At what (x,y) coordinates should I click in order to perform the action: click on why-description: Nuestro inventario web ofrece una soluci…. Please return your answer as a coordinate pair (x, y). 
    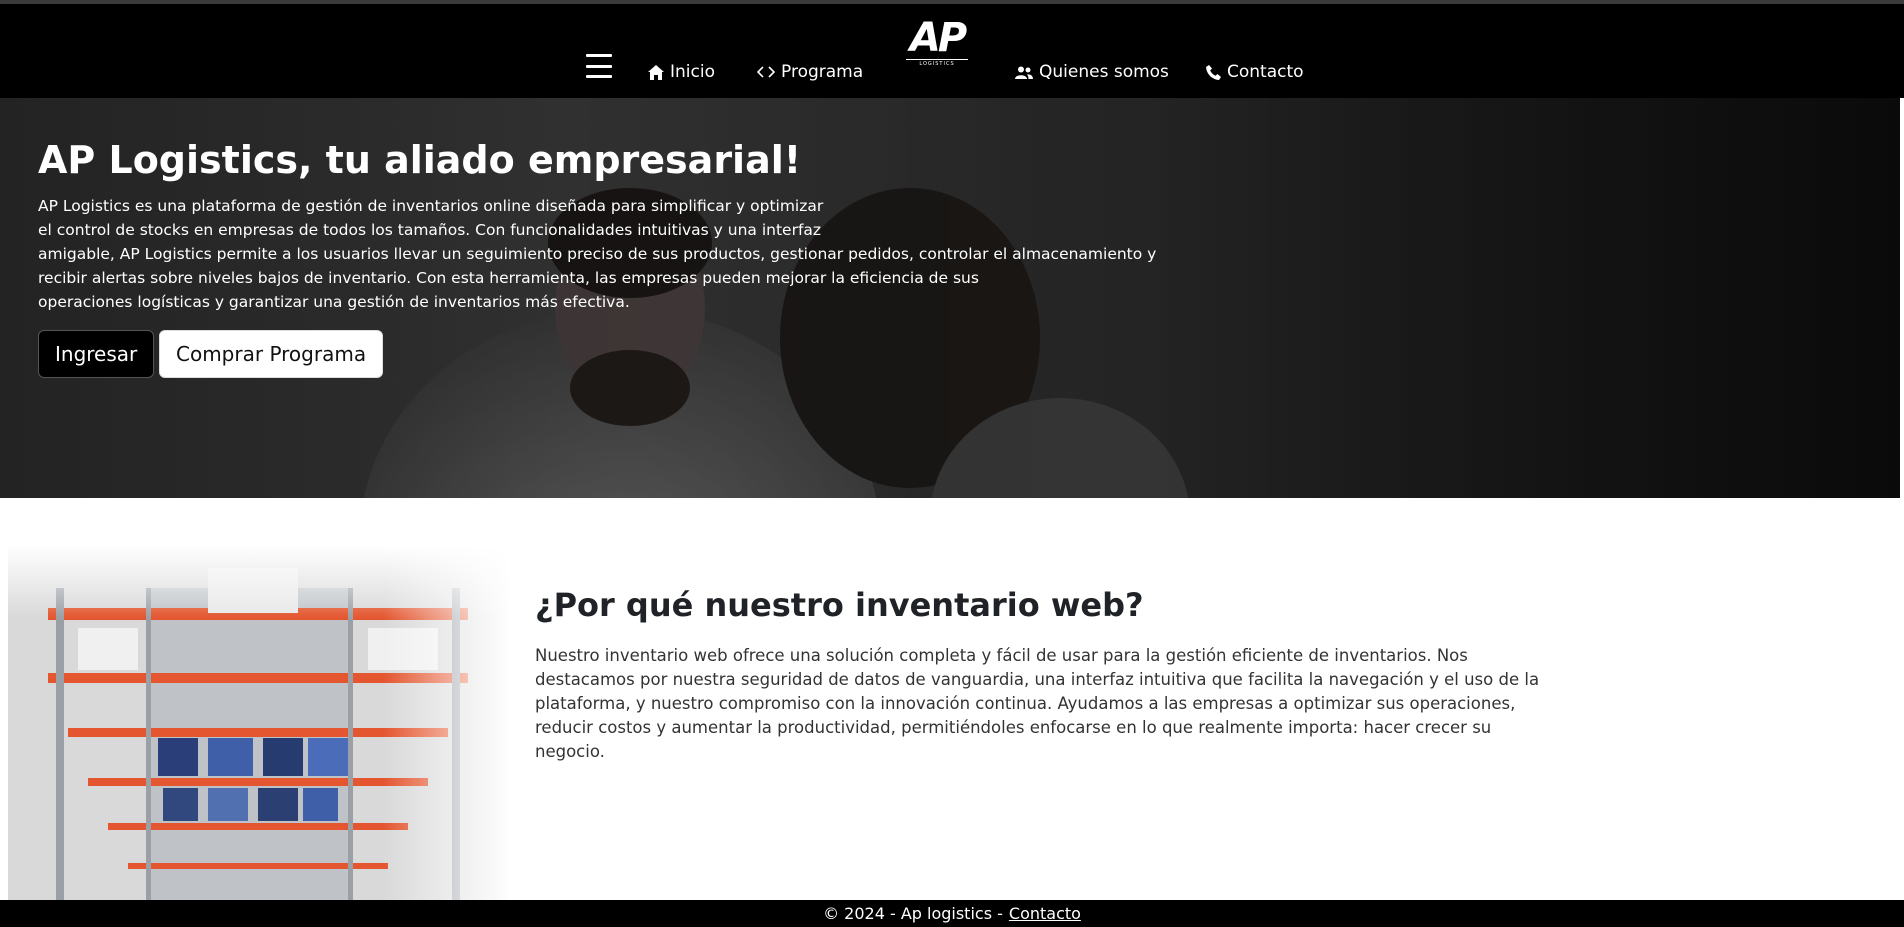
    Looking at the image, I should click on (1037, 703).